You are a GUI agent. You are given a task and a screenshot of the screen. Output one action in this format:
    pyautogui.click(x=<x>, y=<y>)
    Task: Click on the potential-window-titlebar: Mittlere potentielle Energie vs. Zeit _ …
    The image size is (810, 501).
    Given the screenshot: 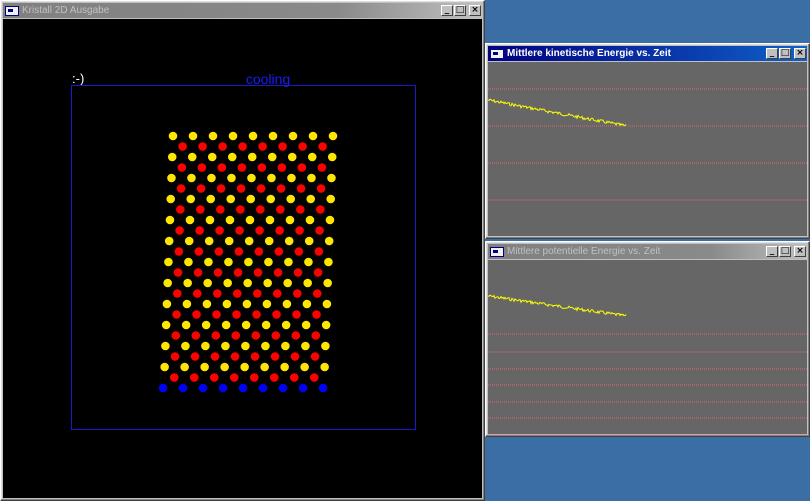 What is the action you would take?
    pyautogui.click(x=647, y=251)
    